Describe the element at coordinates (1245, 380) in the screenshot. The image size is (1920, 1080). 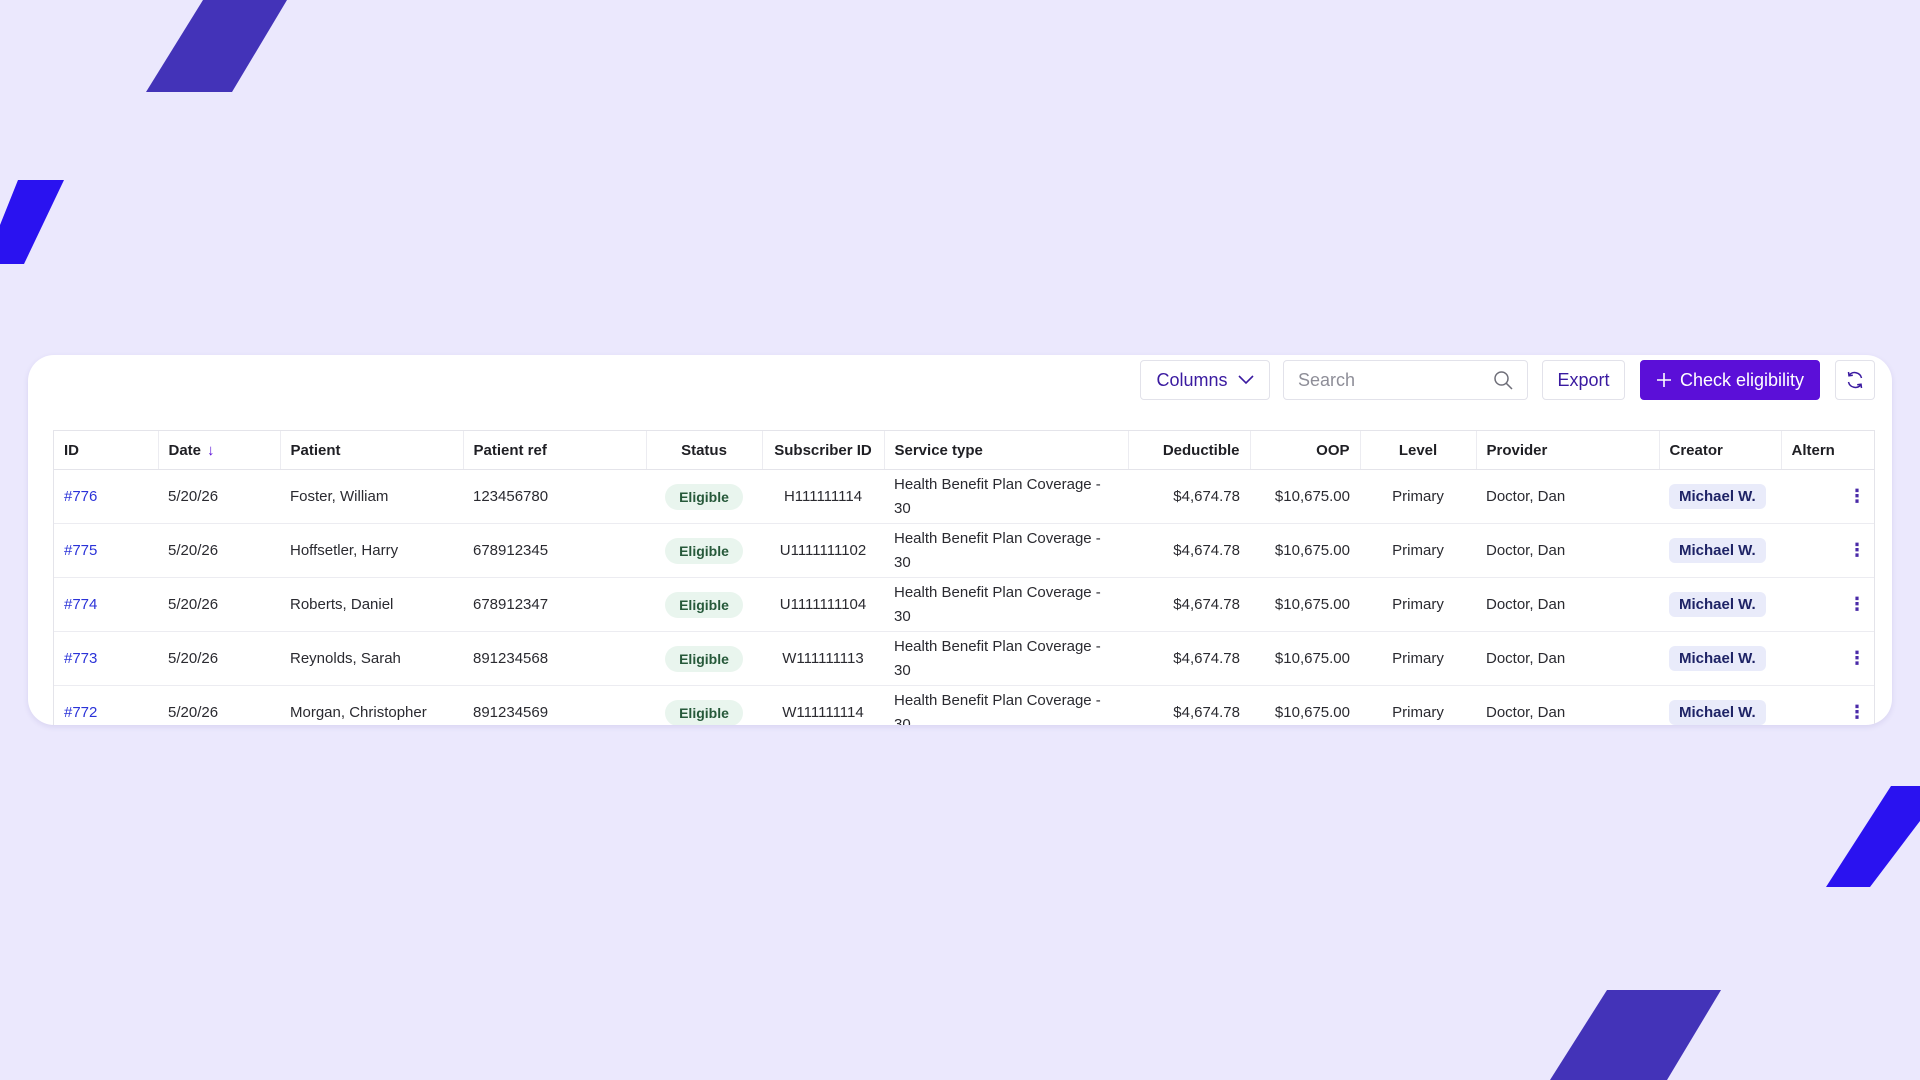
I see `chevron-down-icon` at that location.